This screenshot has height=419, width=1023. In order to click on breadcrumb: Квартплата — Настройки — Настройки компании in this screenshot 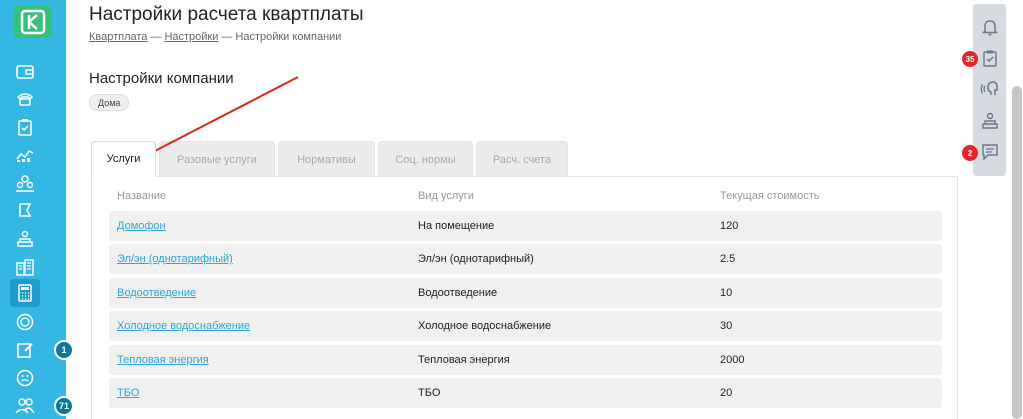, I will do `click(215, 37)`.